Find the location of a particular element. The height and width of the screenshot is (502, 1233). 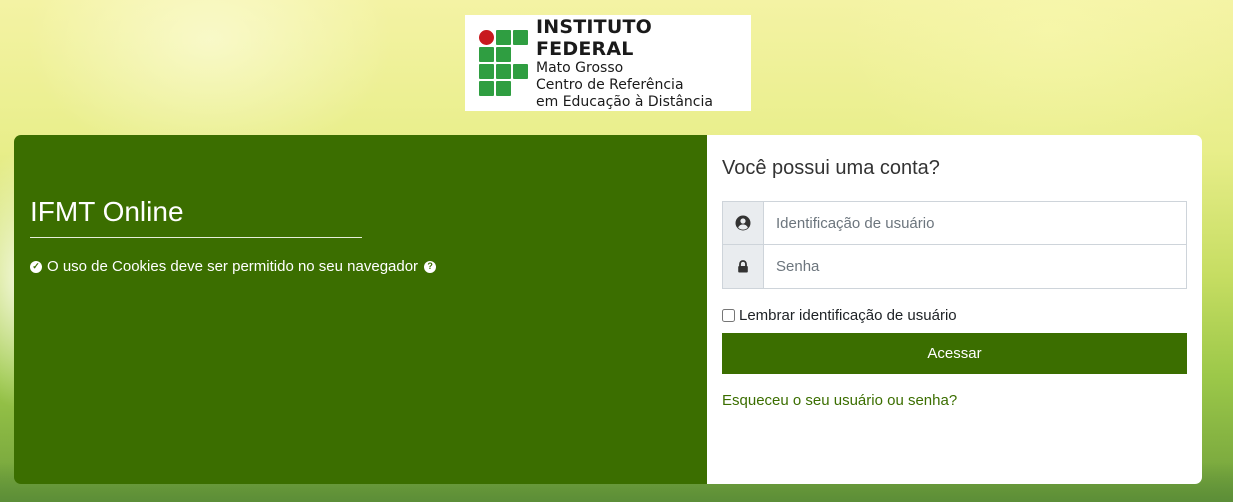

remember-username: Lembrar identificação de usuário is located at coordinates (954, 315).